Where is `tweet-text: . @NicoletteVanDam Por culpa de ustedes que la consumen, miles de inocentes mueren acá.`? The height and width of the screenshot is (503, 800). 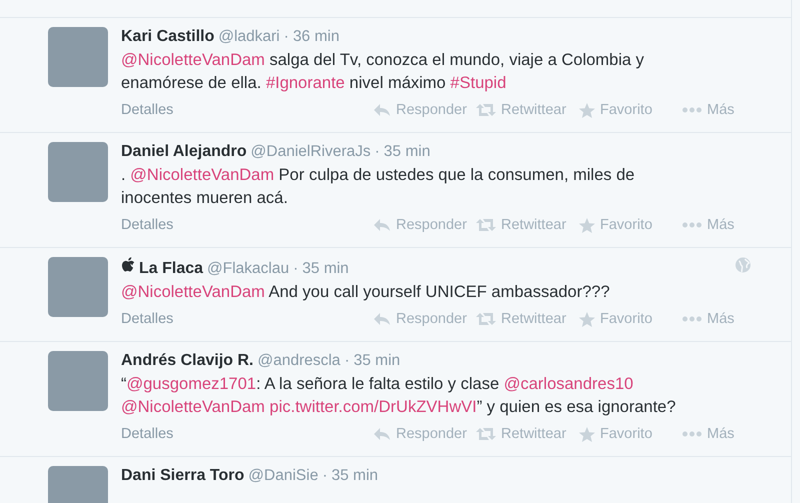
tweet-text: . @NicoletteVanDam Por culpa de ustedes que la consumen, miles de inocentes mueren acá. is located at coordinates (378, 187).